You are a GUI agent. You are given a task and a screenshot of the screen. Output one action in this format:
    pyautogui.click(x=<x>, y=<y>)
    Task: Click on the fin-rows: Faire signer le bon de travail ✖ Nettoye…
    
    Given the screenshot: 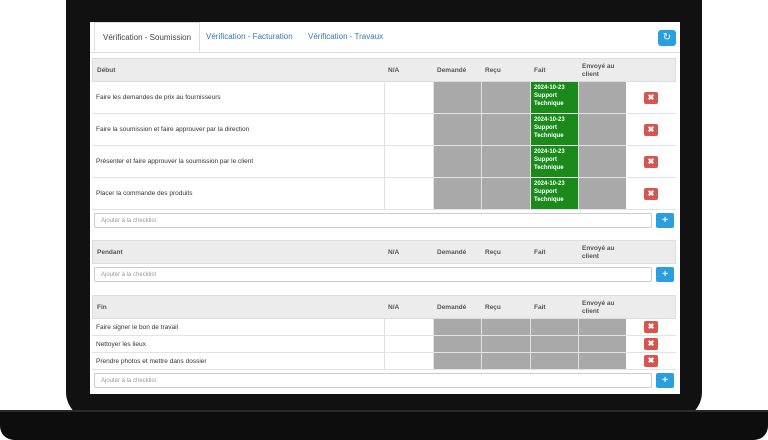 What is the action you would take?
    pyautogui.click(x=384, y=344)
    